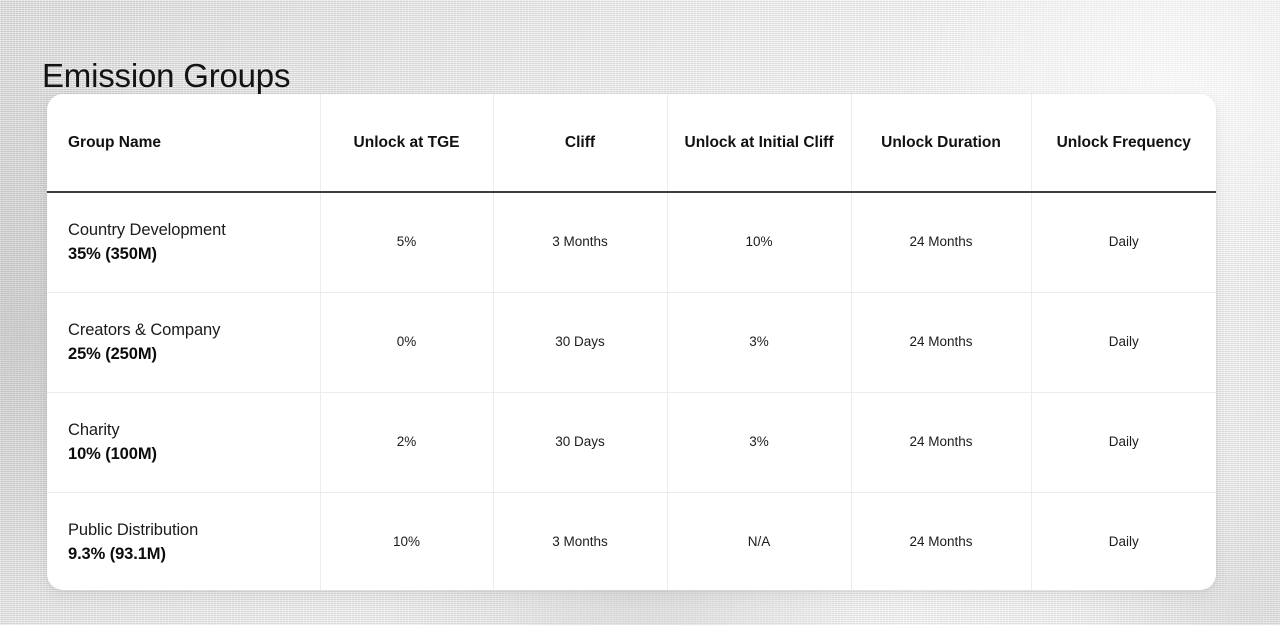  I want to click on group-allocation-label: 25% (250M), so click(112, 354).